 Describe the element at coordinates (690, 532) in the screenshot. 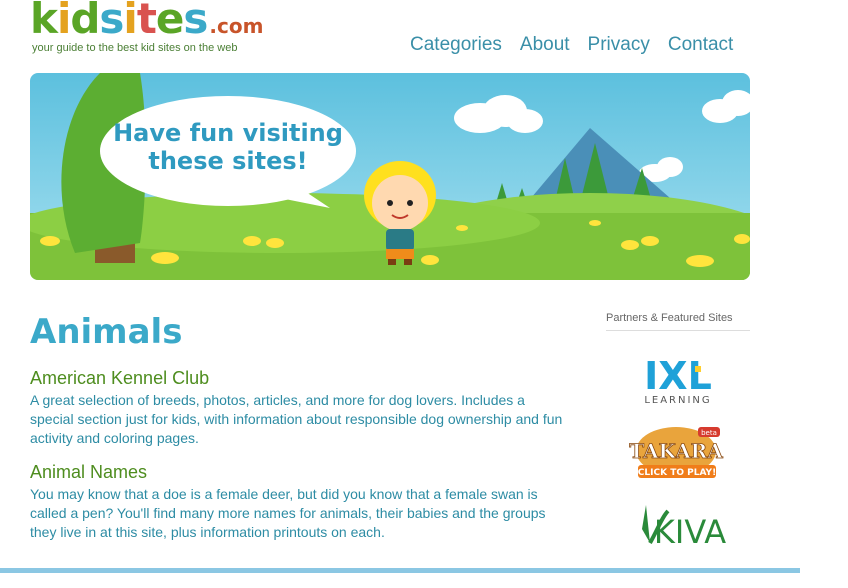

I see `svg-text: KIVA` at that location.